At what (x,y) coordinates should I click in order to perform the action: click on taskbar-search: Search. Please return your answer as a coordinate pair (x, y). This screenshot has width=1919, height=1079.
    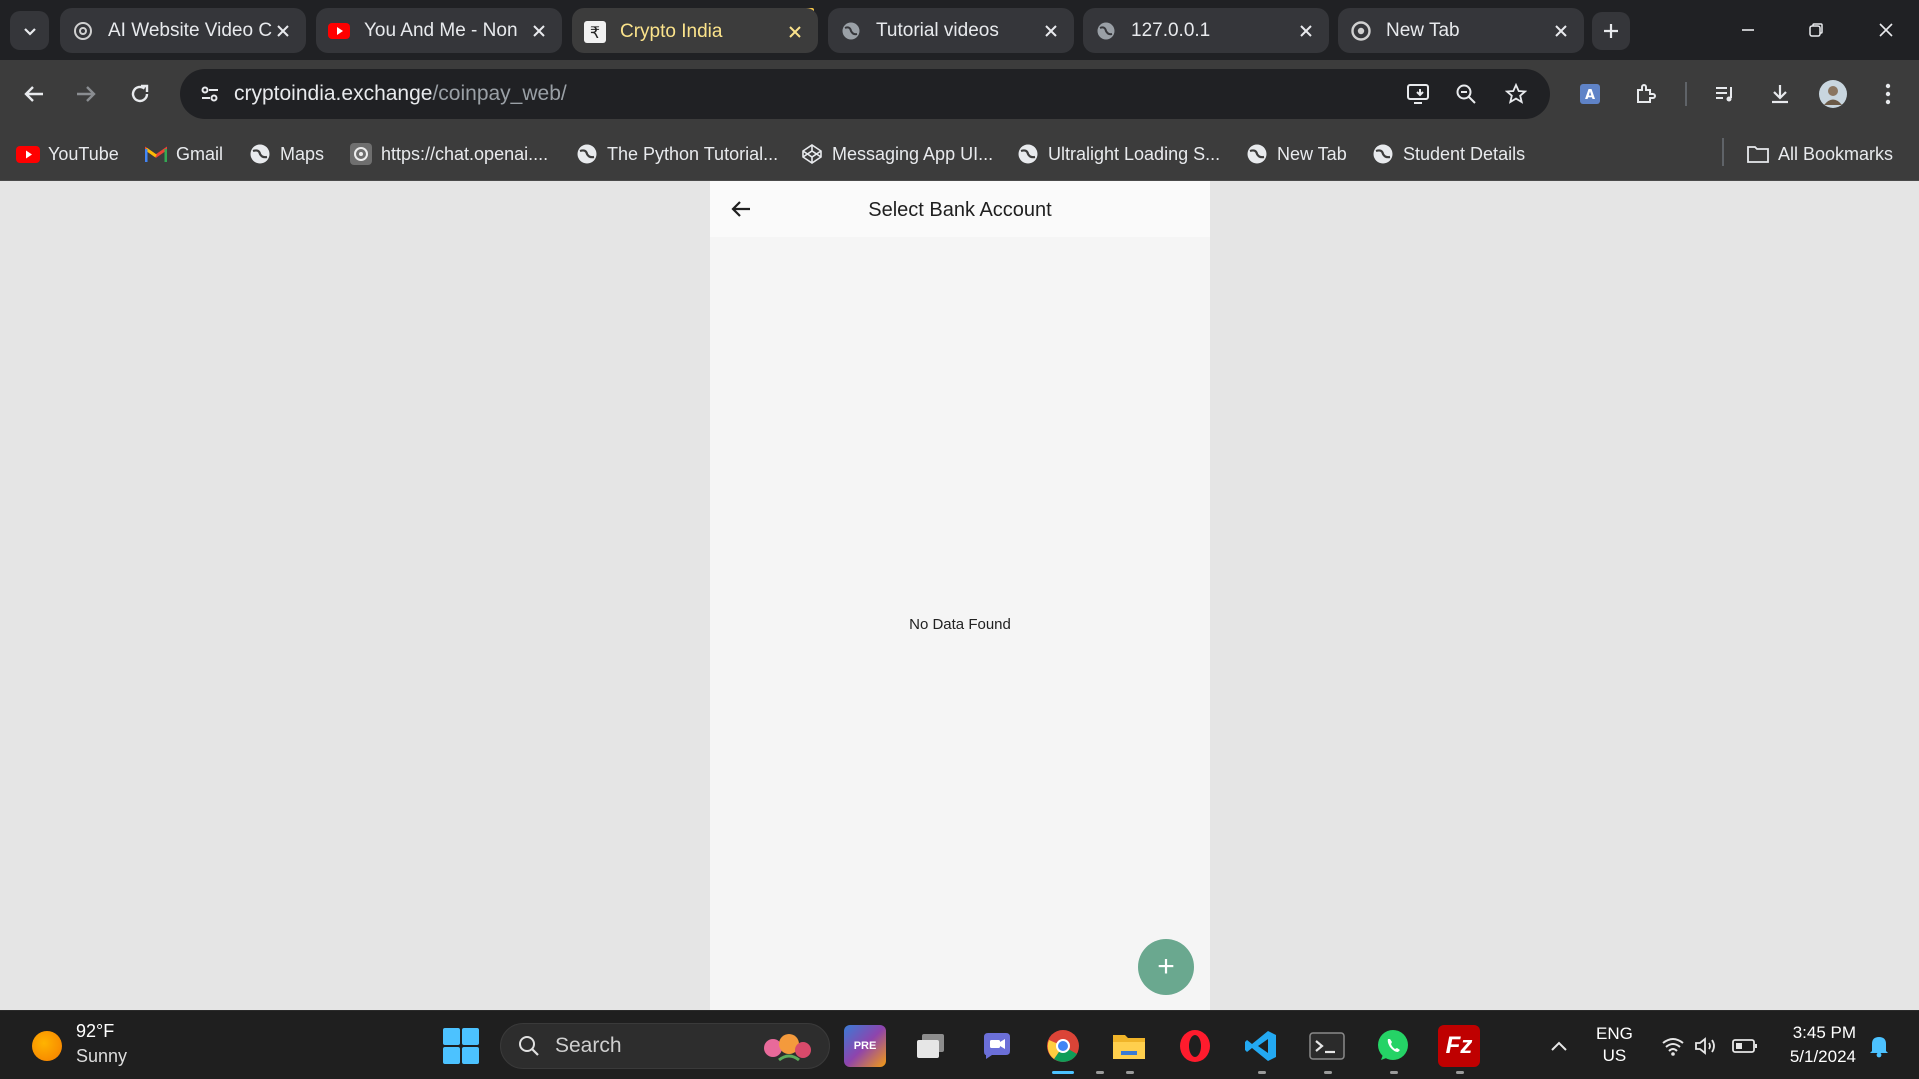
    Looking at the image, I should click on (665, 1046).